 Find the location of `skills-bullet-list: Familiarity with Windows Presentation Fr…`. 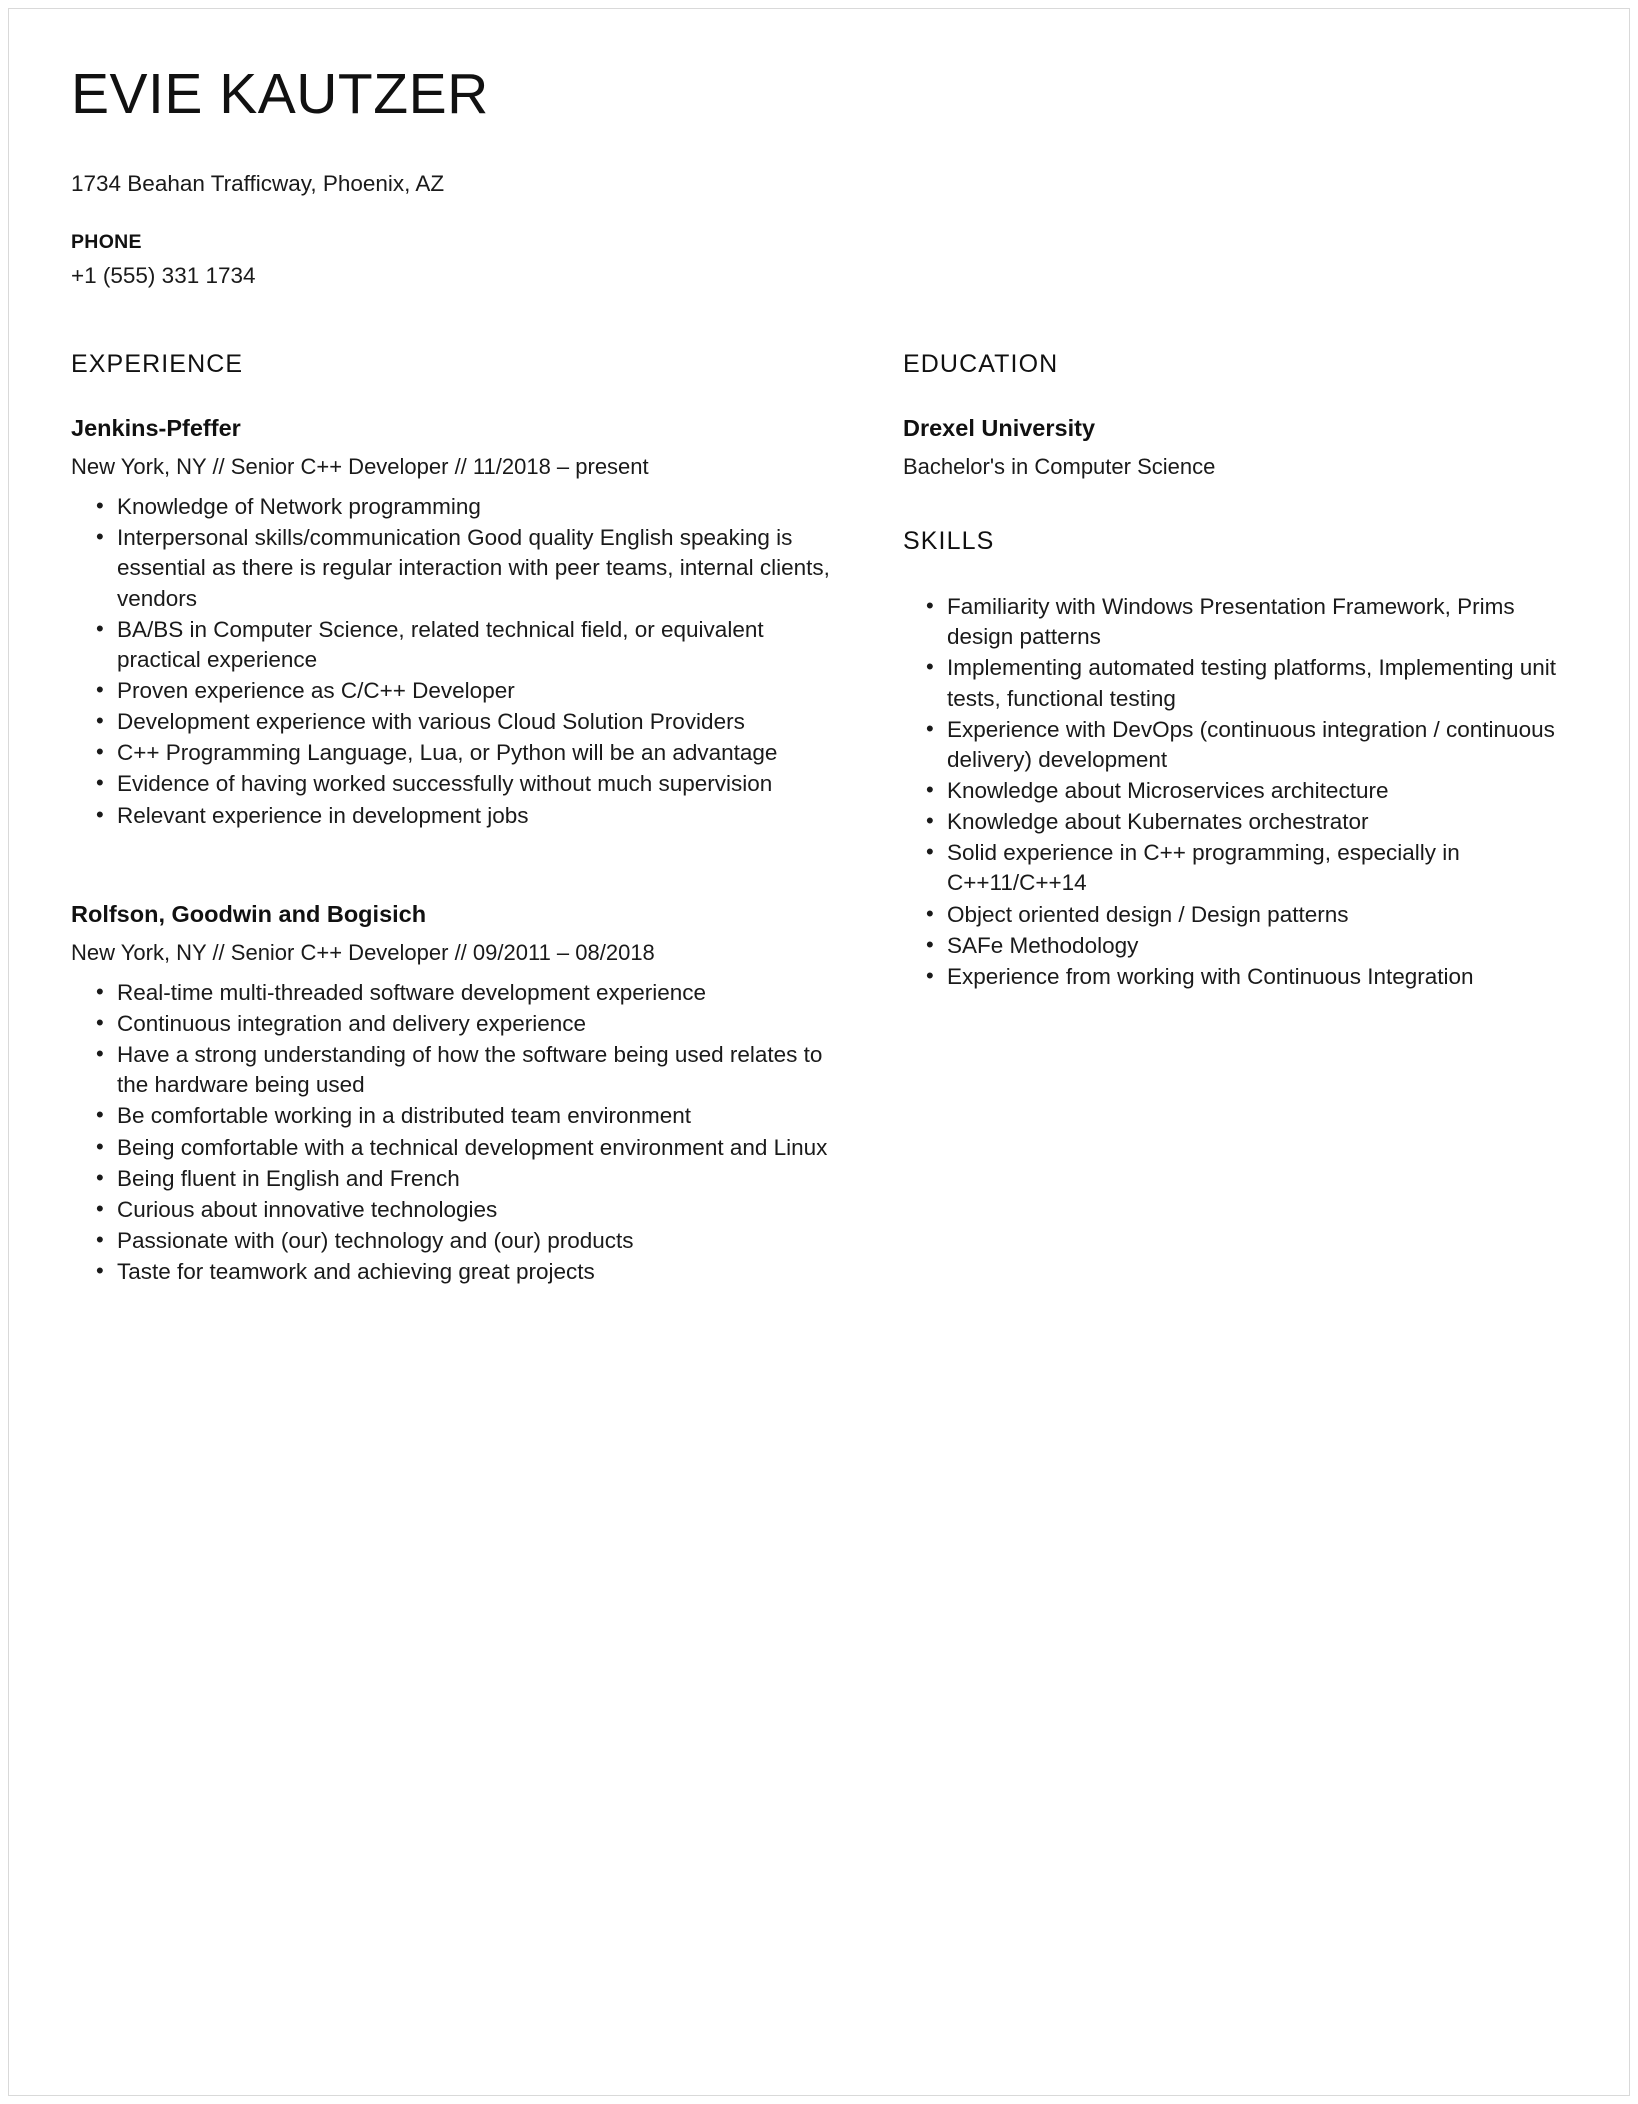

skills-bullet-list: Familiarity with Windows Presentation Fr… is located at coordinates (1238, 791).